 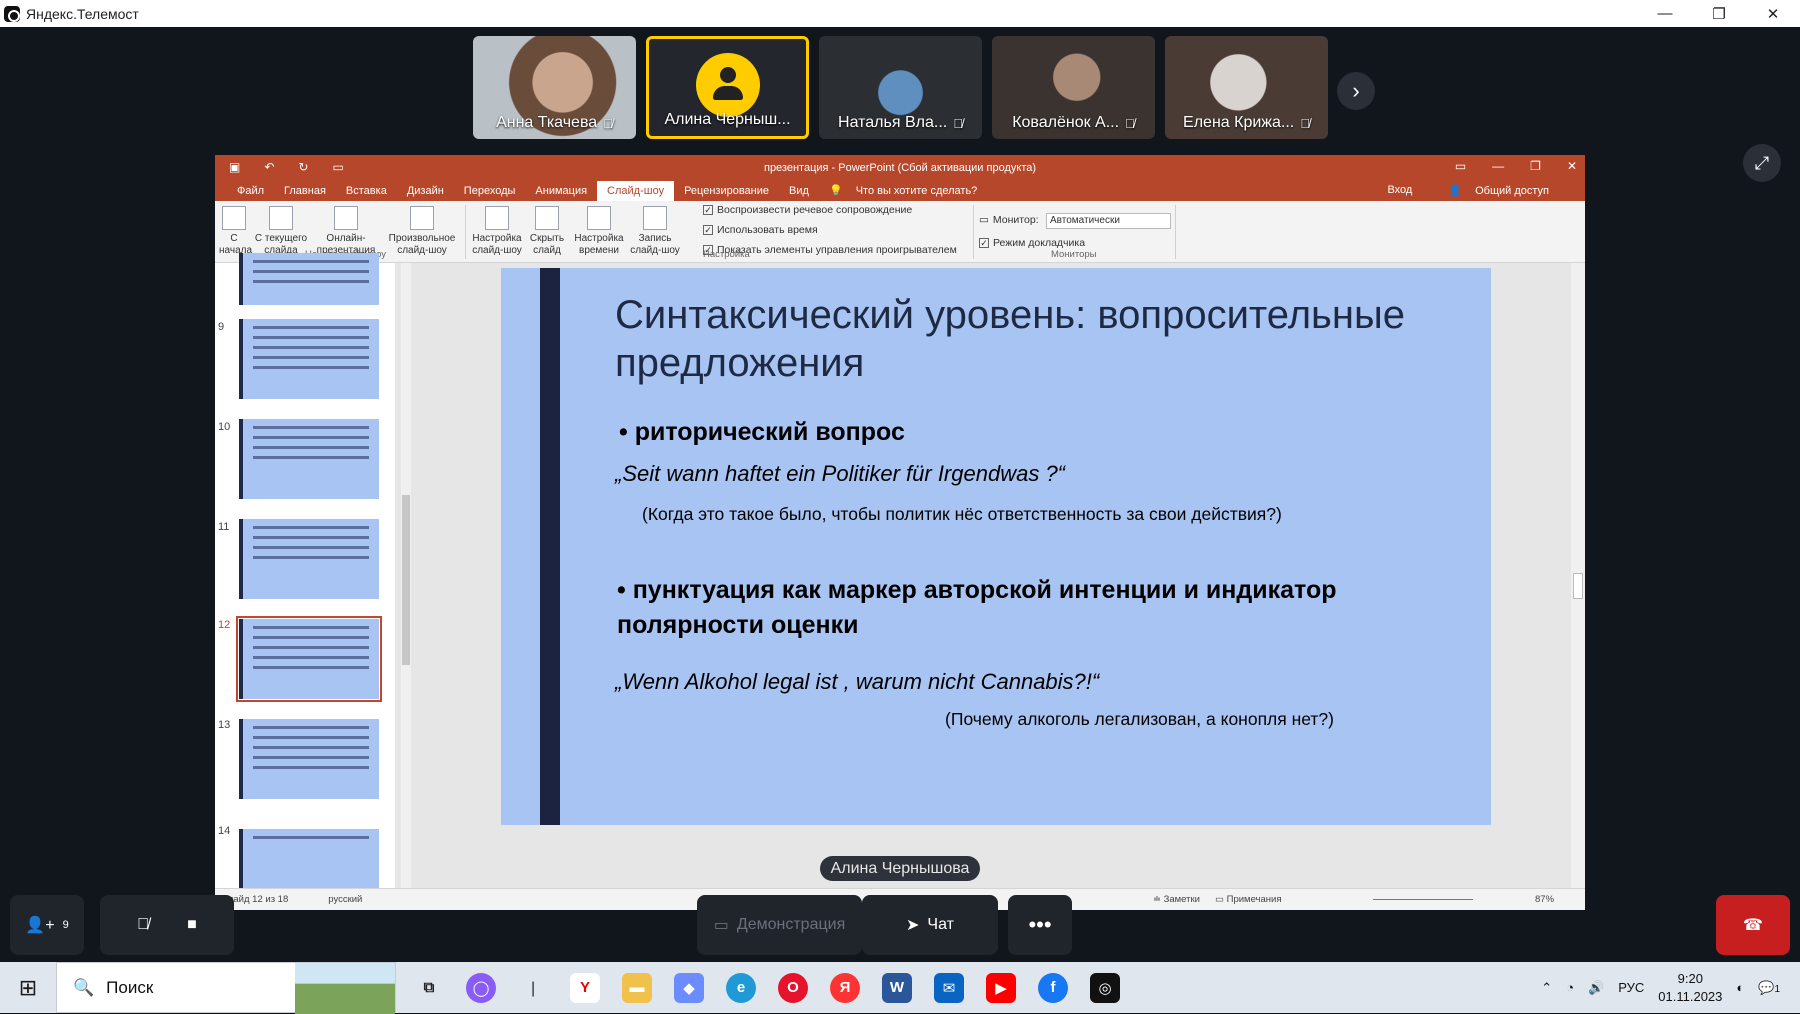 What do you see at coordinates (250, 193) in the screenshot?
I see `tab-file: Файл` at bounding box center [250, 193].